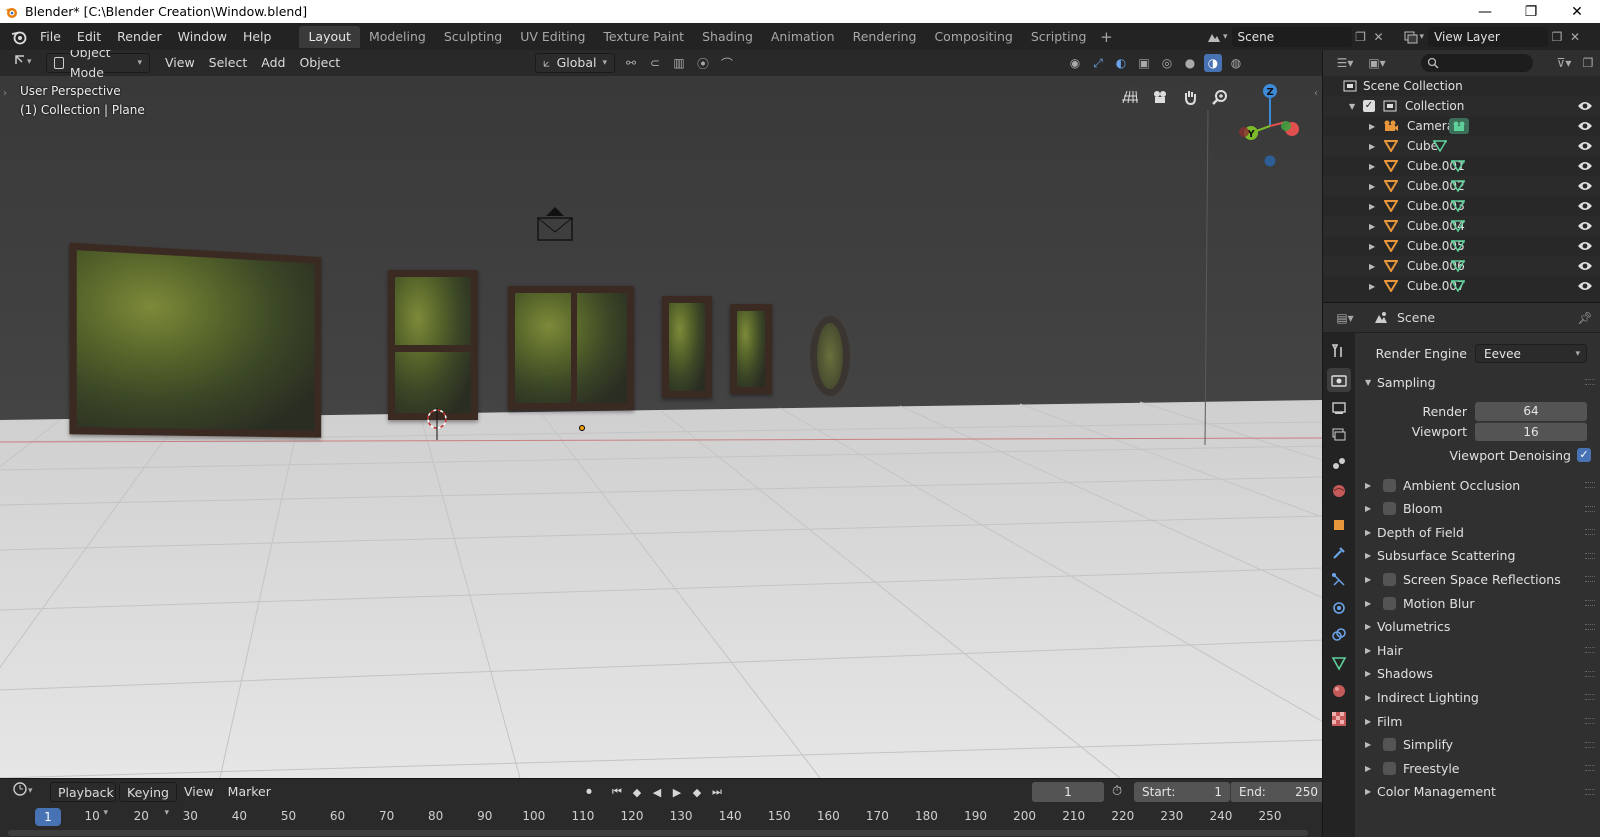  I want to click on menu-render: Render, so click(139, 36).